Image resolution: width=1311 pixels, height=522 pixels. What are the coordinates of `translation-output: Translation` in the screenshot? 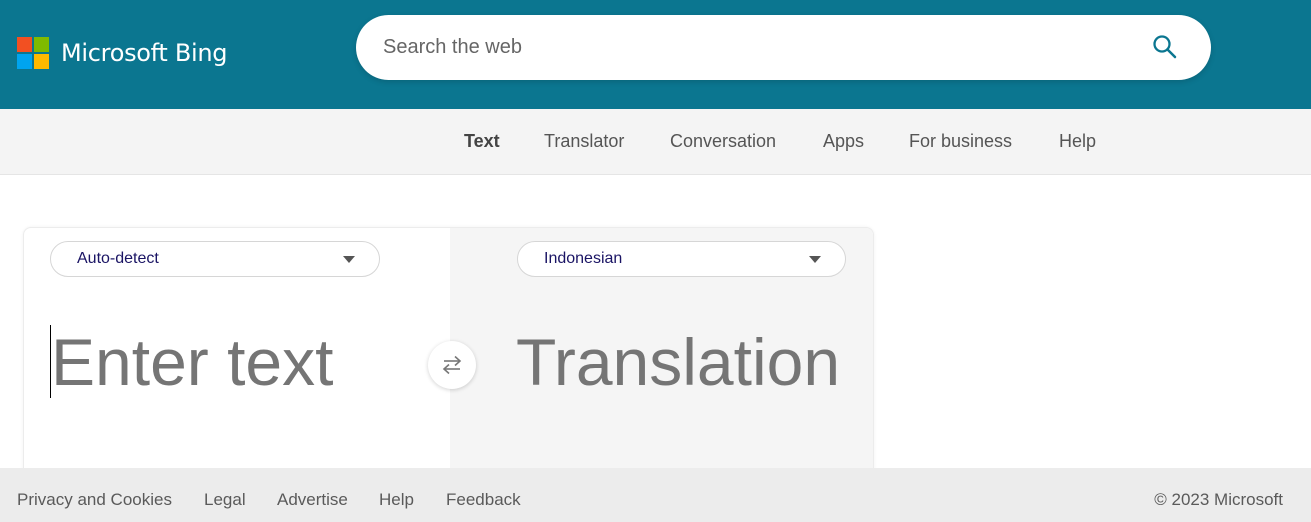 It's located at (678, 362).